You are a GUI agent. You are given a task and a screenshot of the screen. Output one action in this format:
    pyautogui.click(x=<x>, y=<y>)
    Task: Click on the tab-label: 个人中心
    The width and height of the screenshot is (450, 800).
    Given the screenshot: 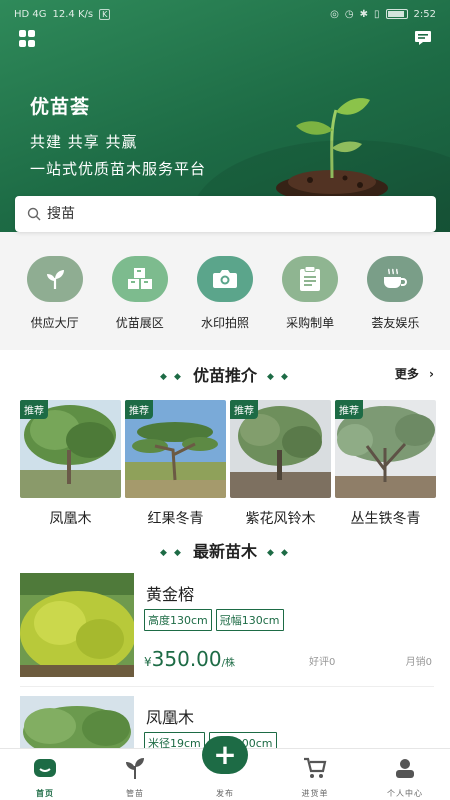 What is the action you would take?
    pyautogui.click(x=405, y=793)
    